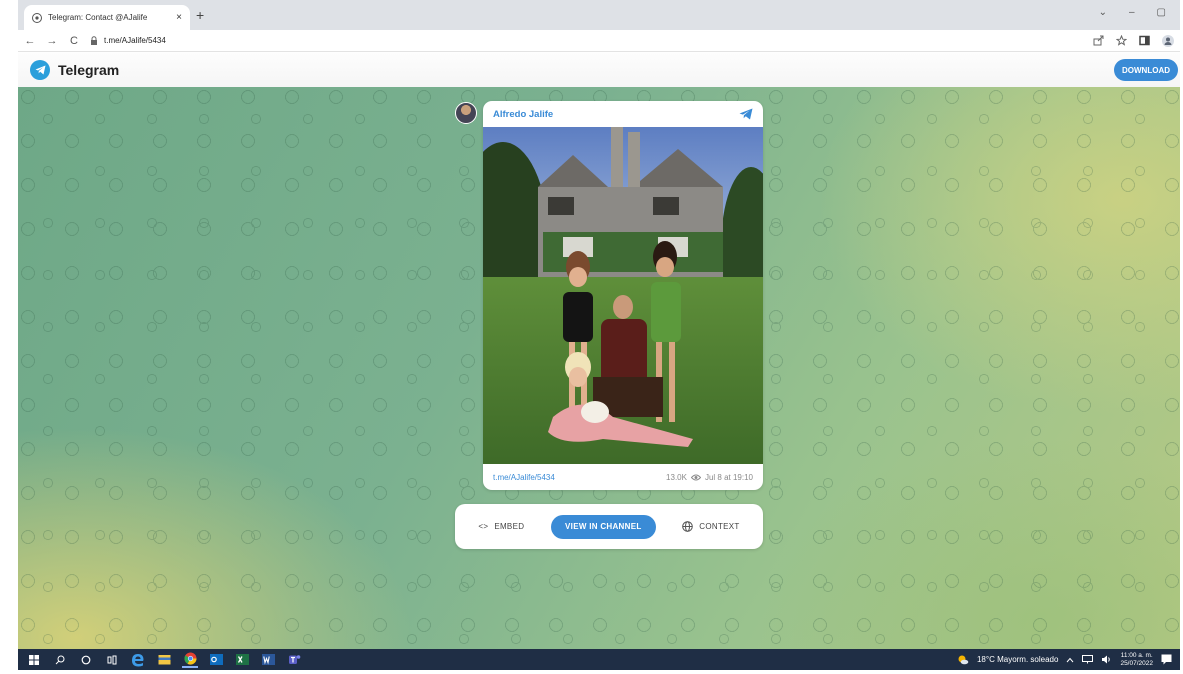  I want to click on browser-tab: Telegram: Contact @AJalife ×, so click(107, 17).